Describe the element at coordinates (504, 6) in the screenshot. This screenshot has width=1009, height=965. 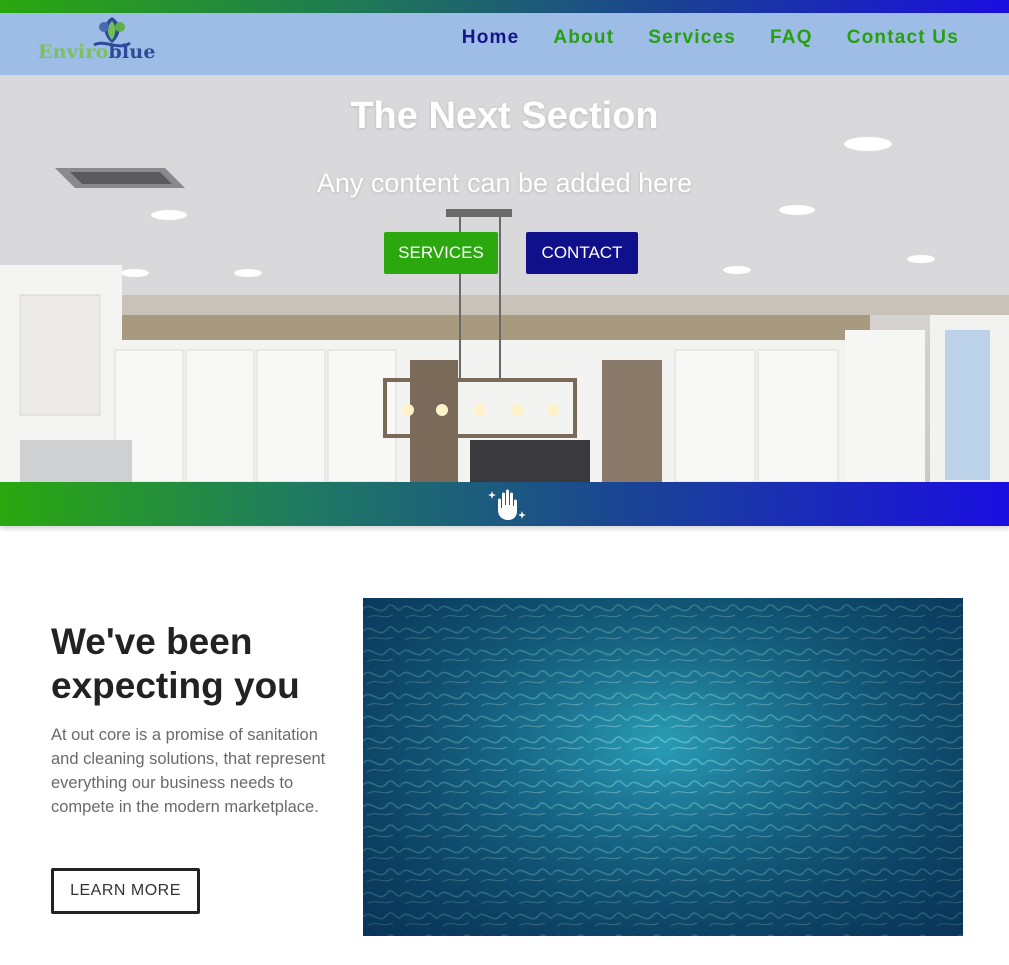
I see `top-gradient-strip` at that location.